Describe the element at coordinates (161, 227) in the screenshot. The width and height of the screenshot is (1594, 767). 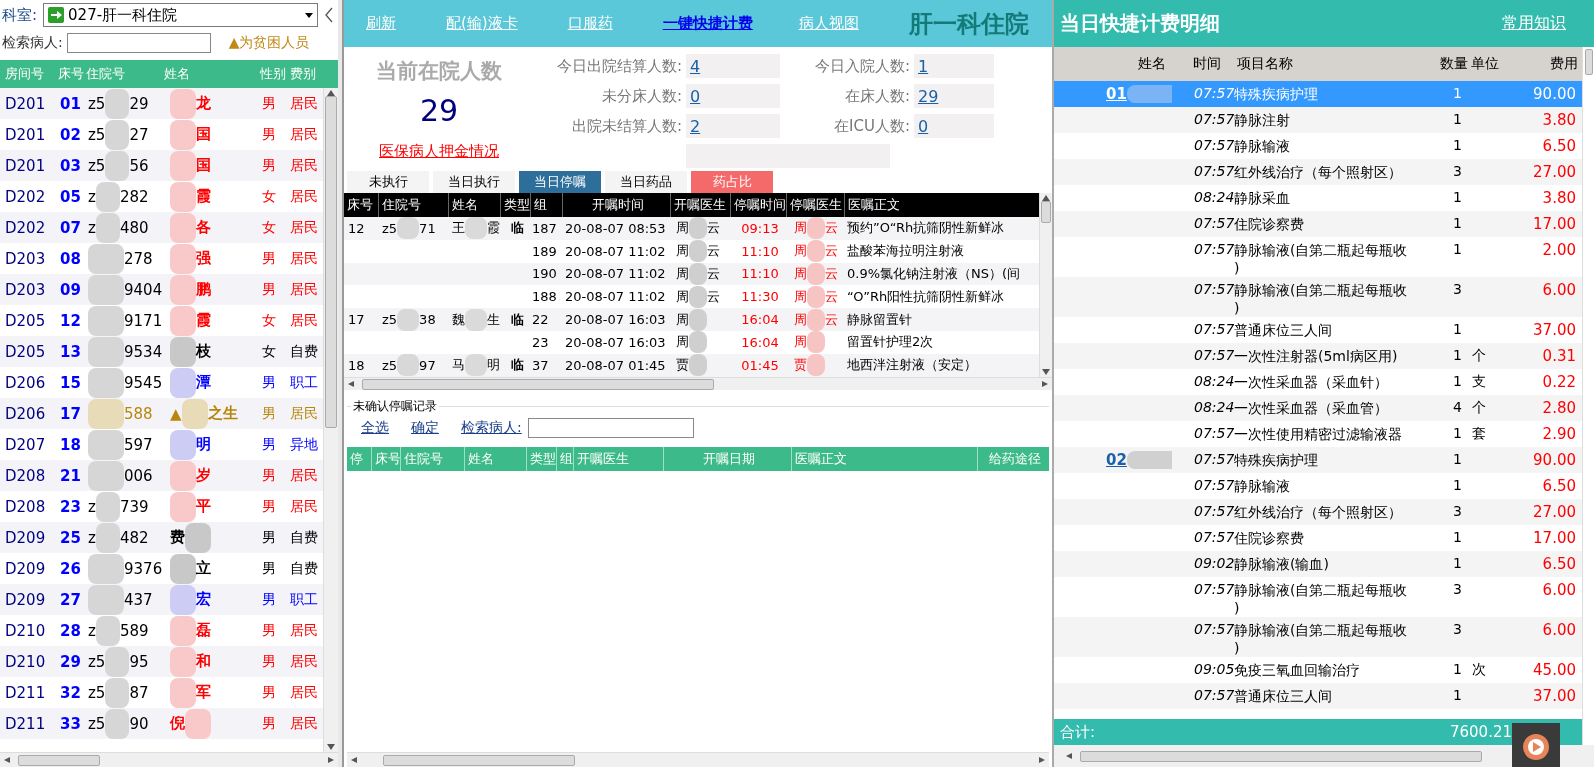
I see `patient-row: D202 07 z 480 各 女 居民` at that location.